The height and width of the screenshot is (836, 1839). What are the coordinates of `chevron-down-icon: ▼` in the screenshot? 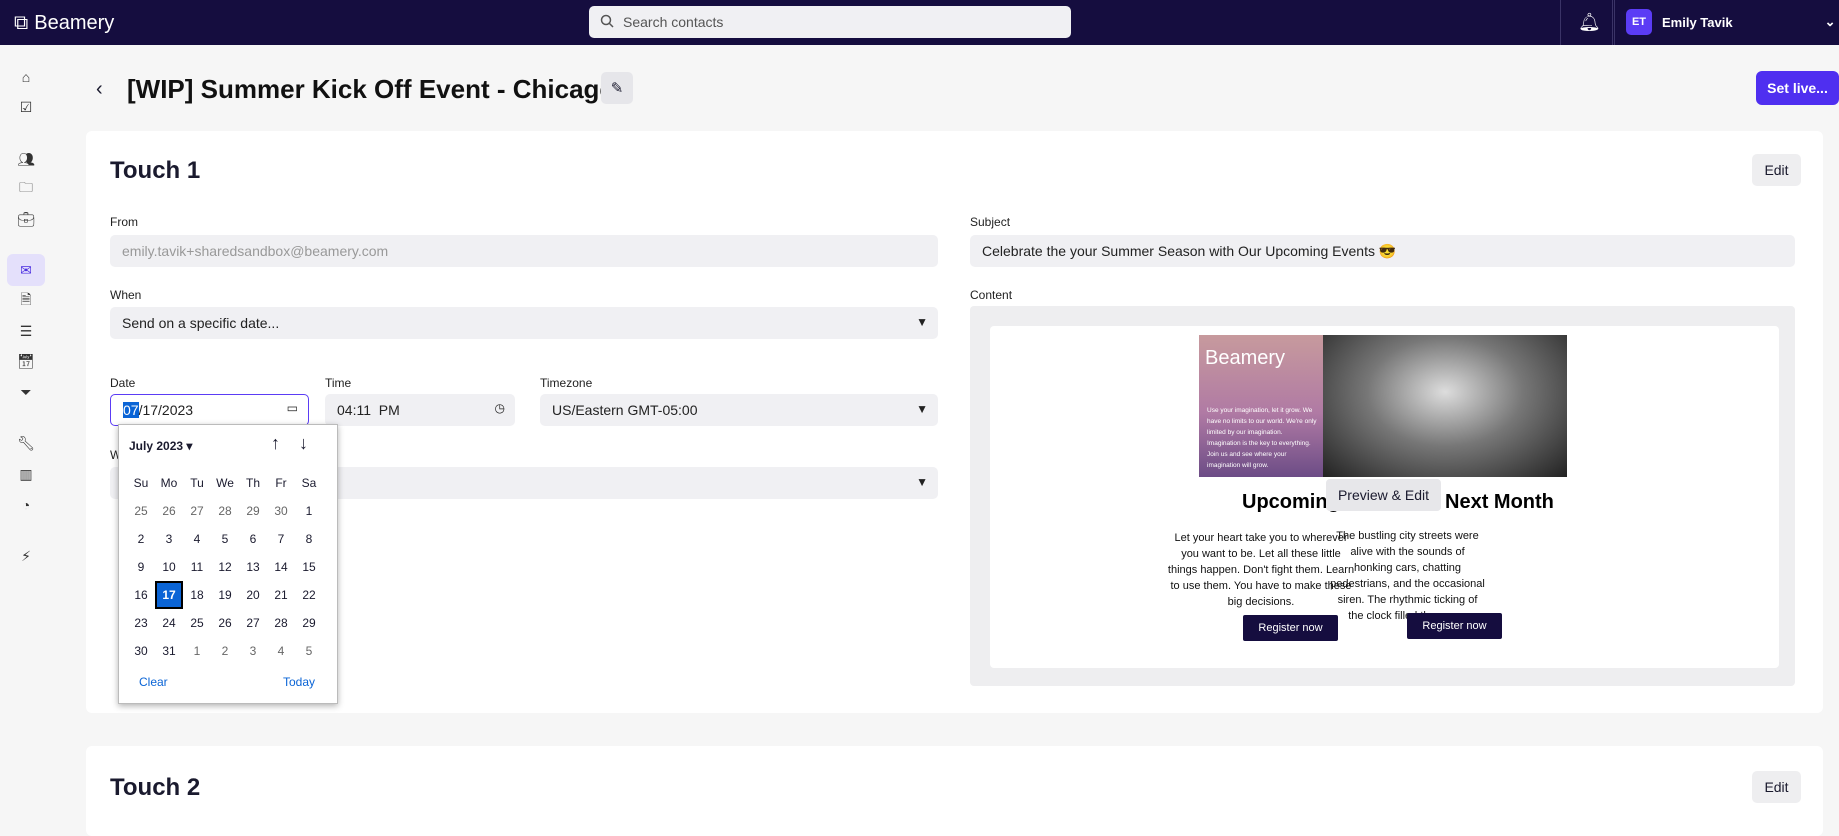 It's located at (922, 482).